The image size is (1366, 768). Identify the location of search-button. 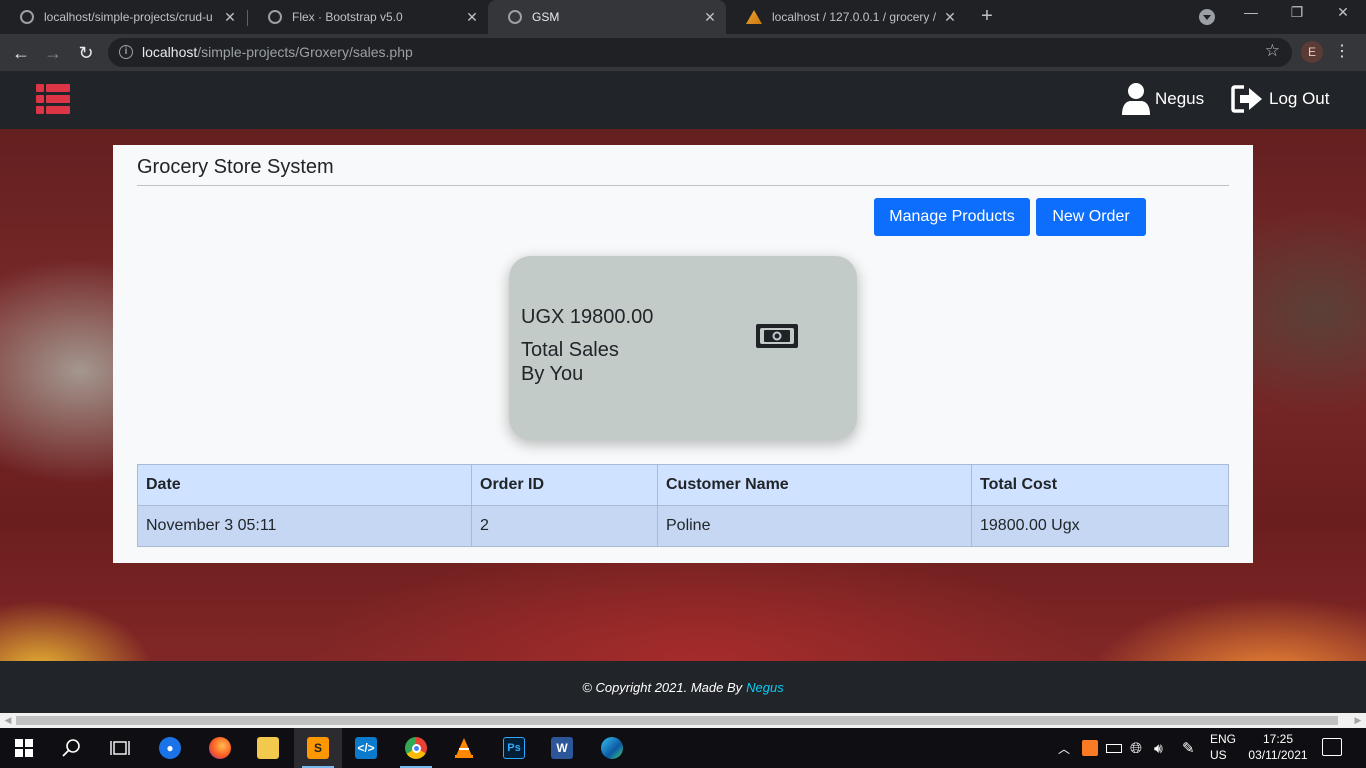
(72, 748).